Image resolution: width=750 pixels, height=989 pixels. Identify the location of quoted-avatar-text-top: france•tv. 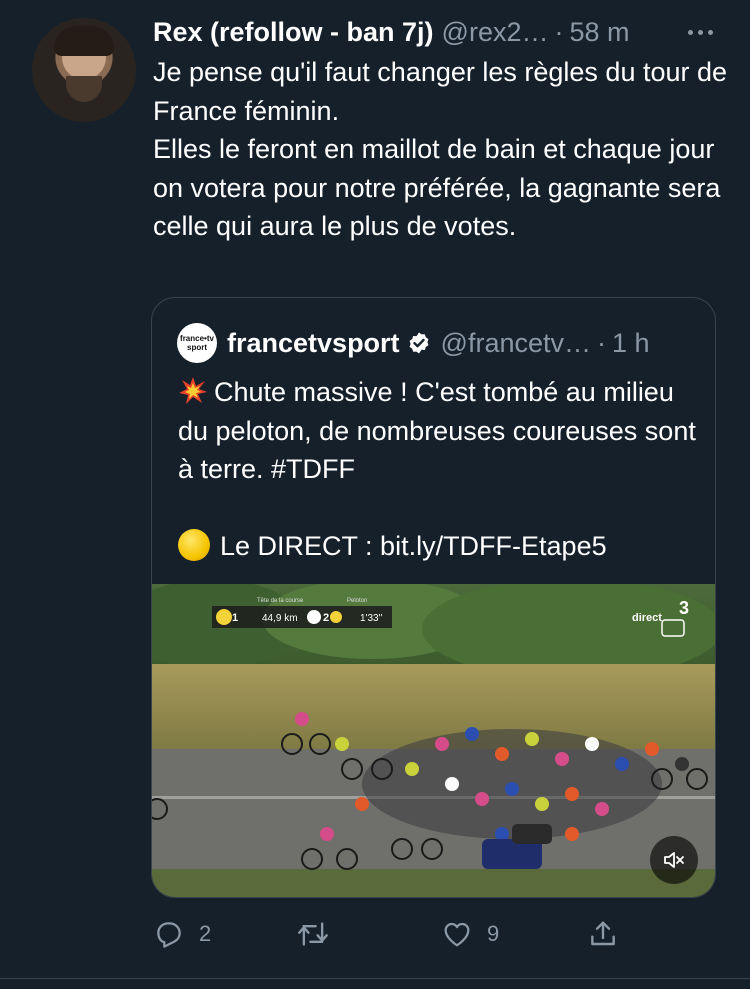
(197, 338).